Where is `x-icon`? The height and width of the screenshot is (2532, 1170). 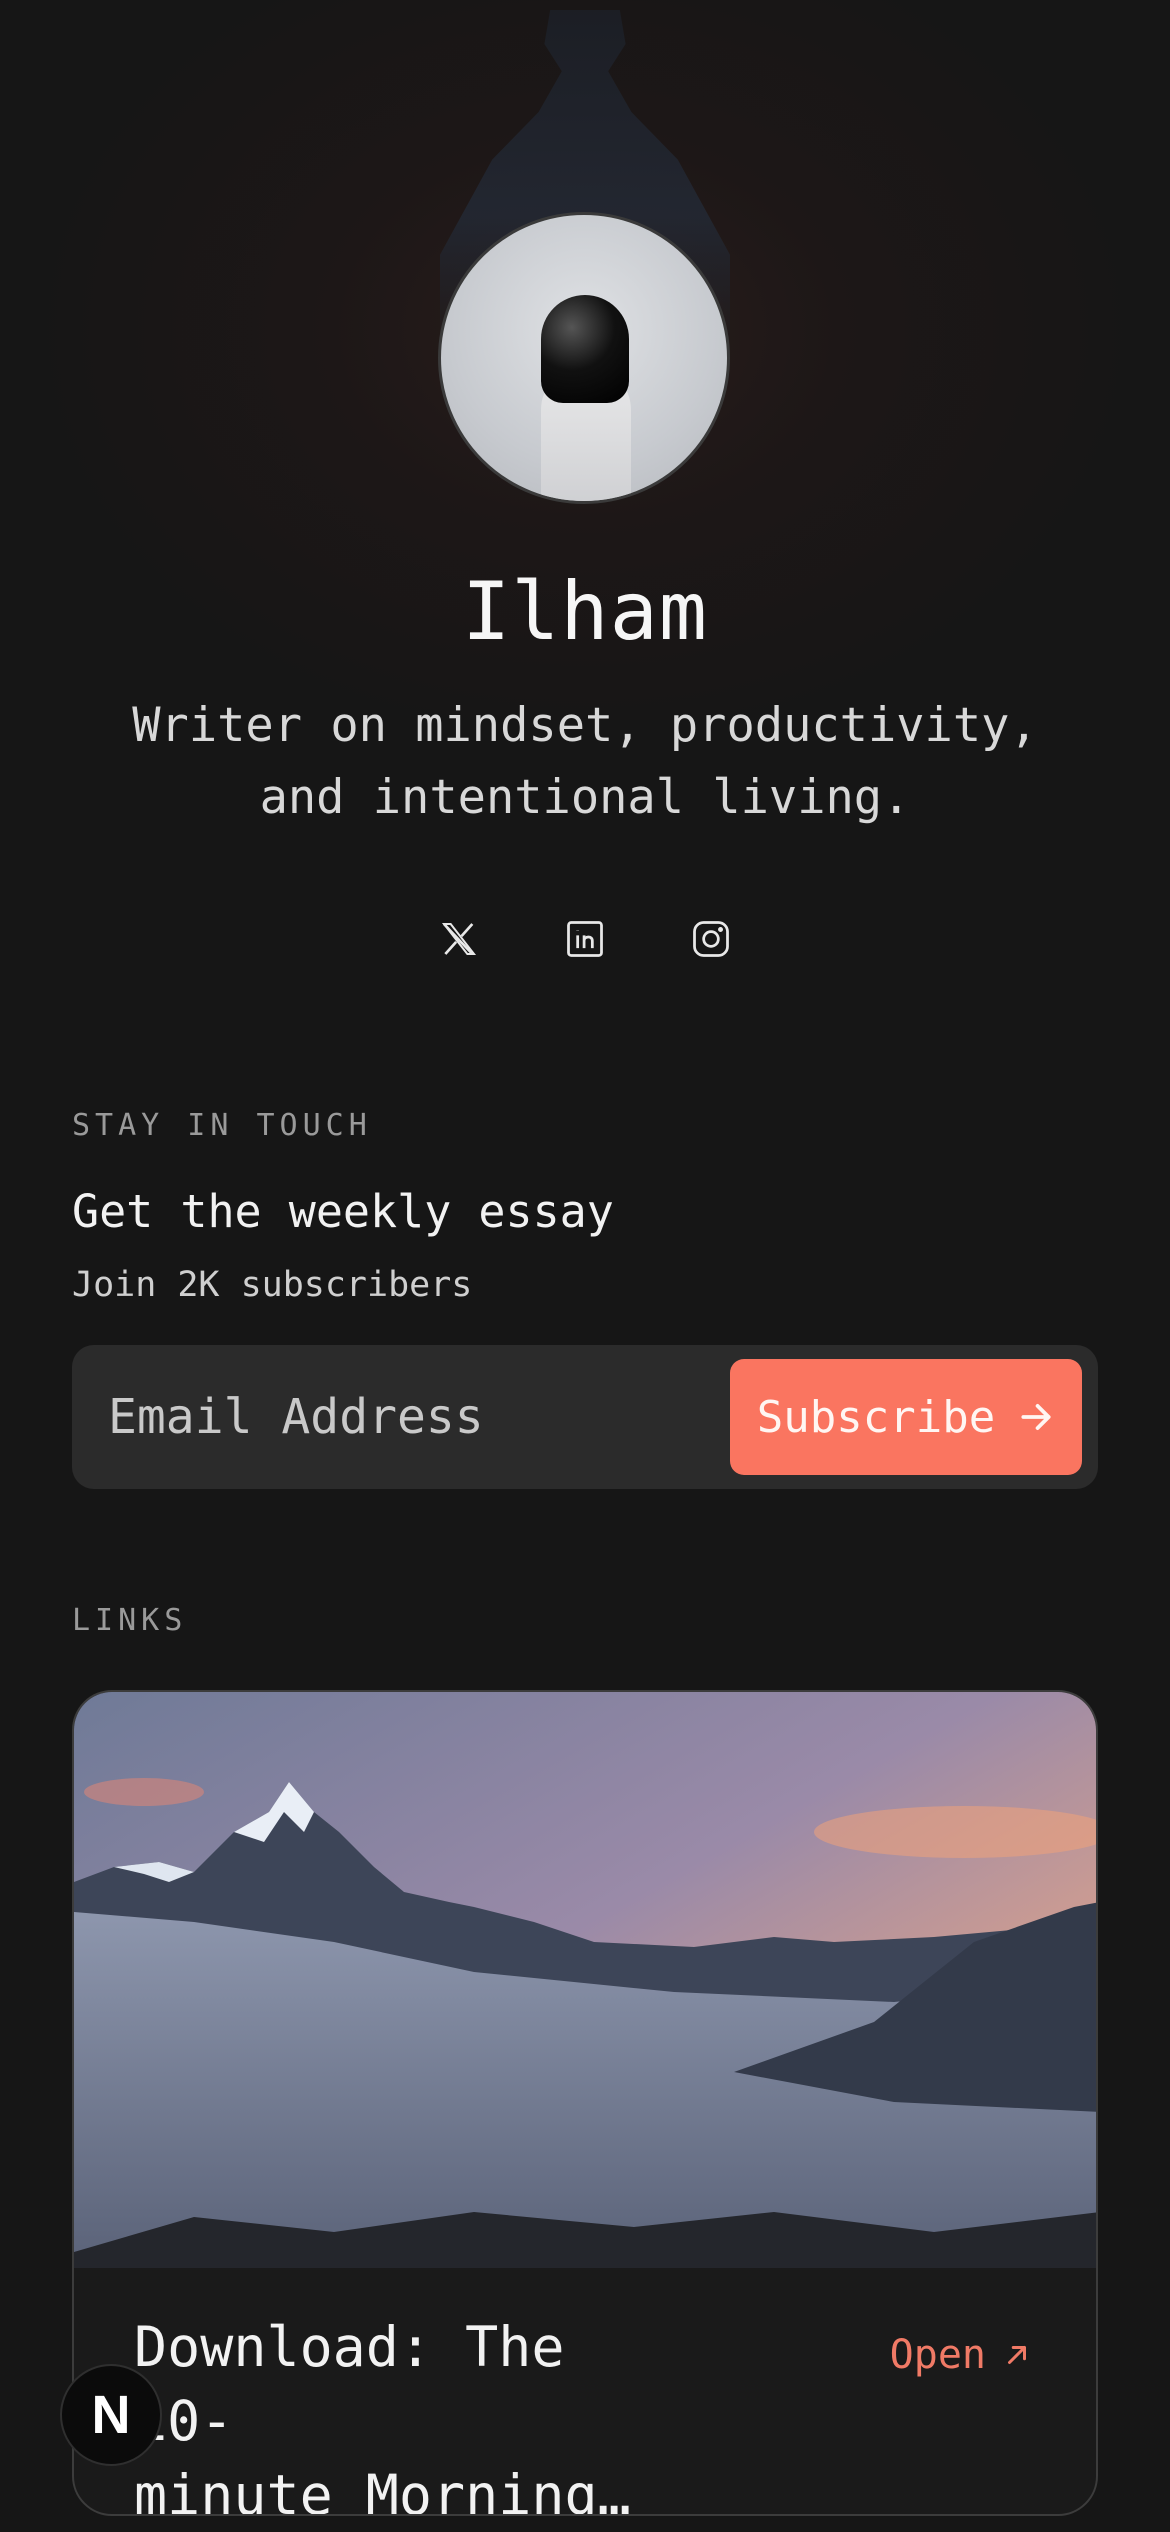 x-icon is located at coordinates (459, 939).